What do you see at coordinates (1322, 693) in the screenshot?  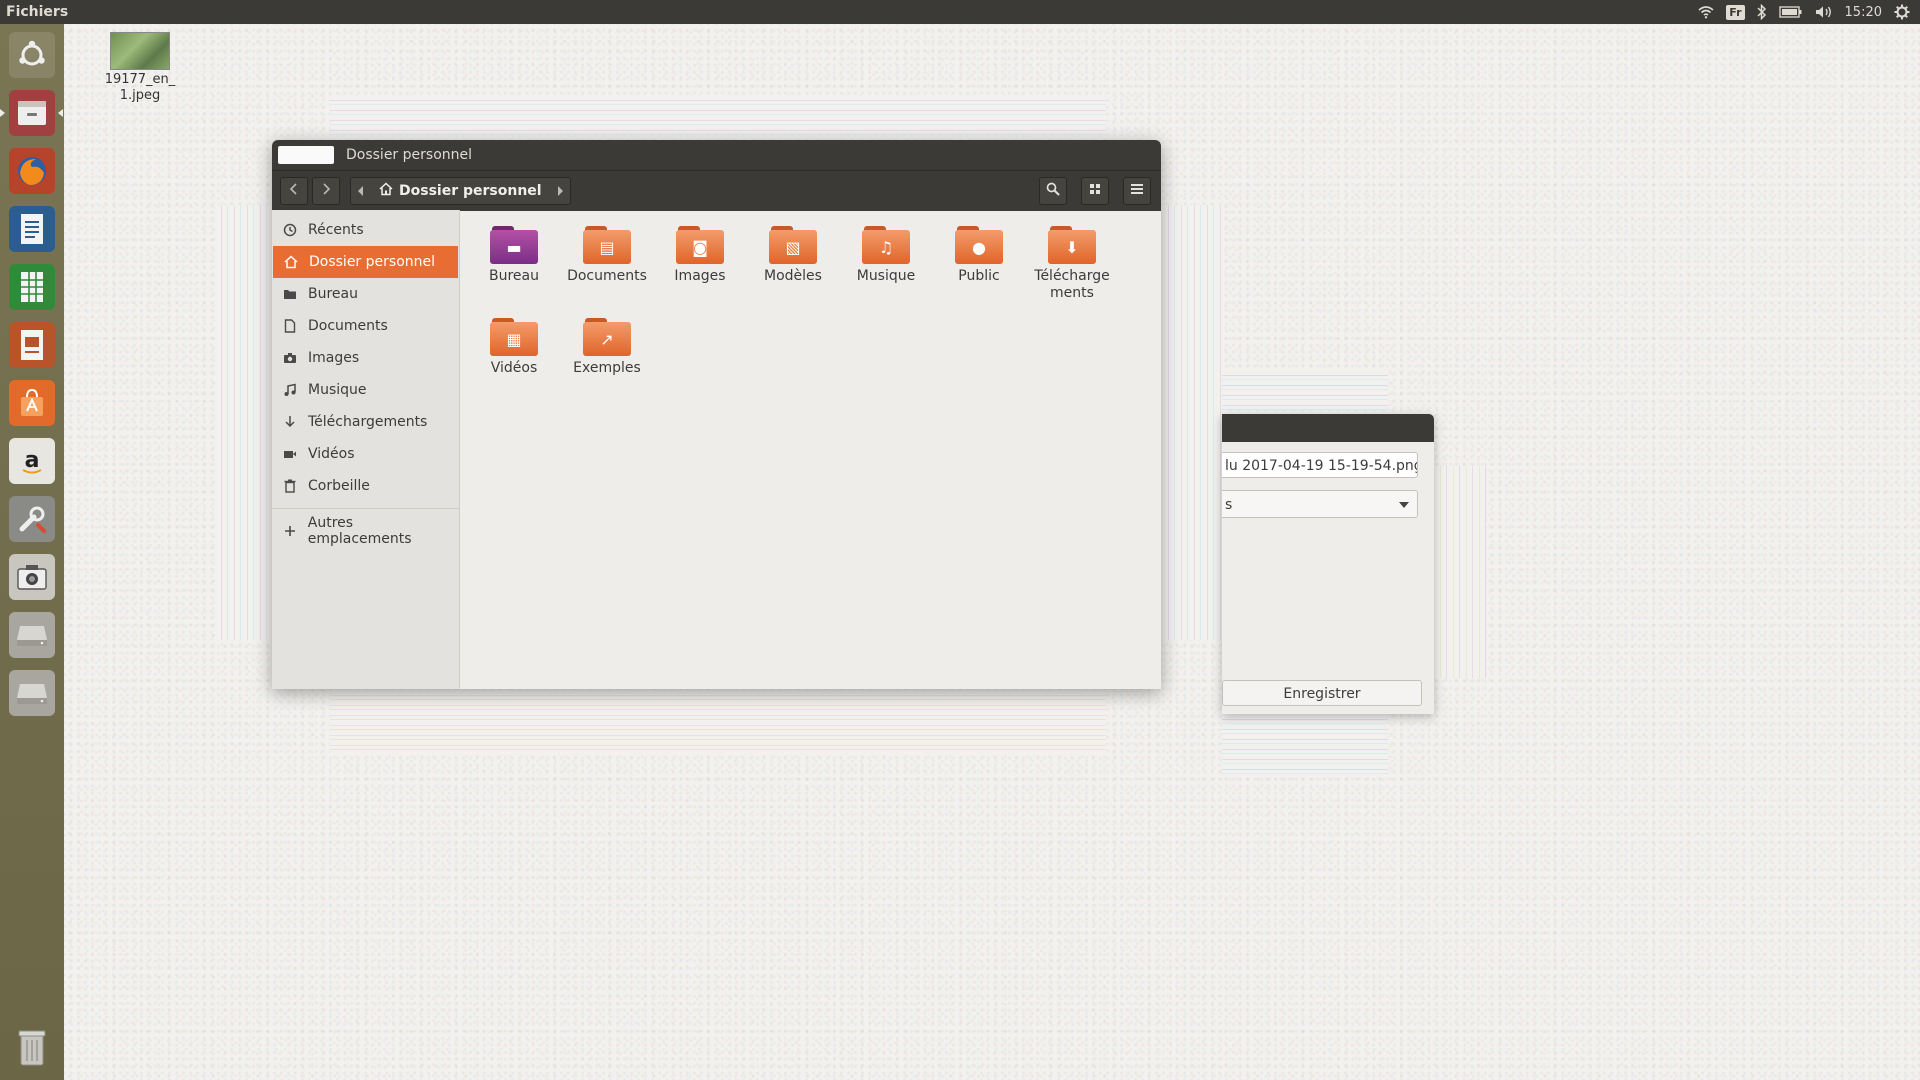 I see `save-button: Enregistrer` at bounding box center [1322, 693].